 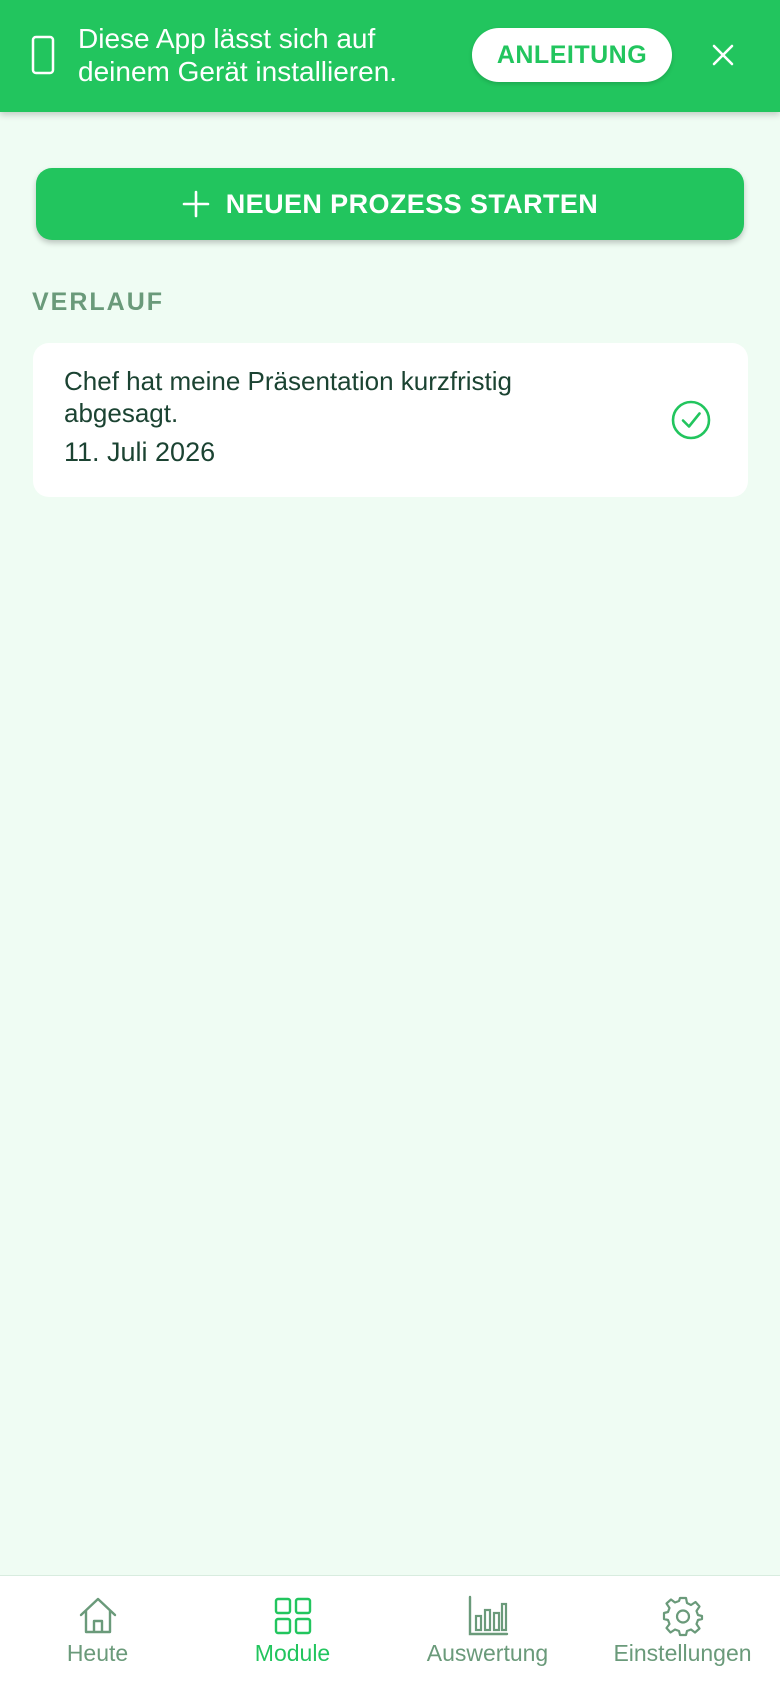 I want to click on bottom-navigation: Heute Module Auswertung Einstellungen, so click(x=390, y=1631).